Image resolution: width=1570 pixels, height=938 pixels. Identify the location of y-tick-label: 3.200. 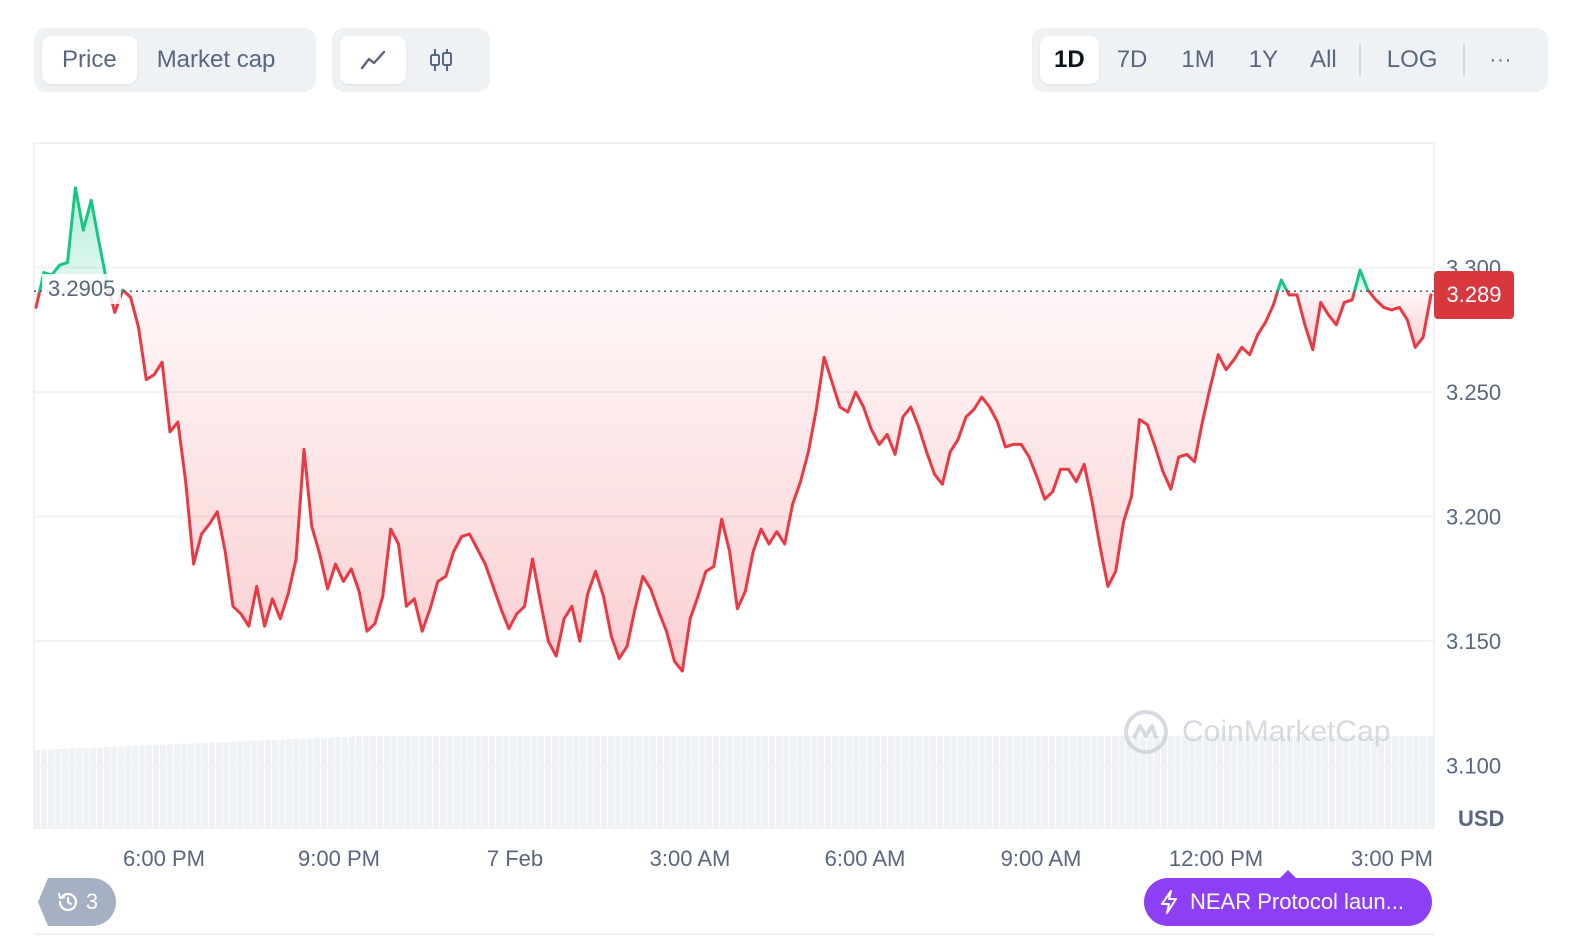
(1473, 517).